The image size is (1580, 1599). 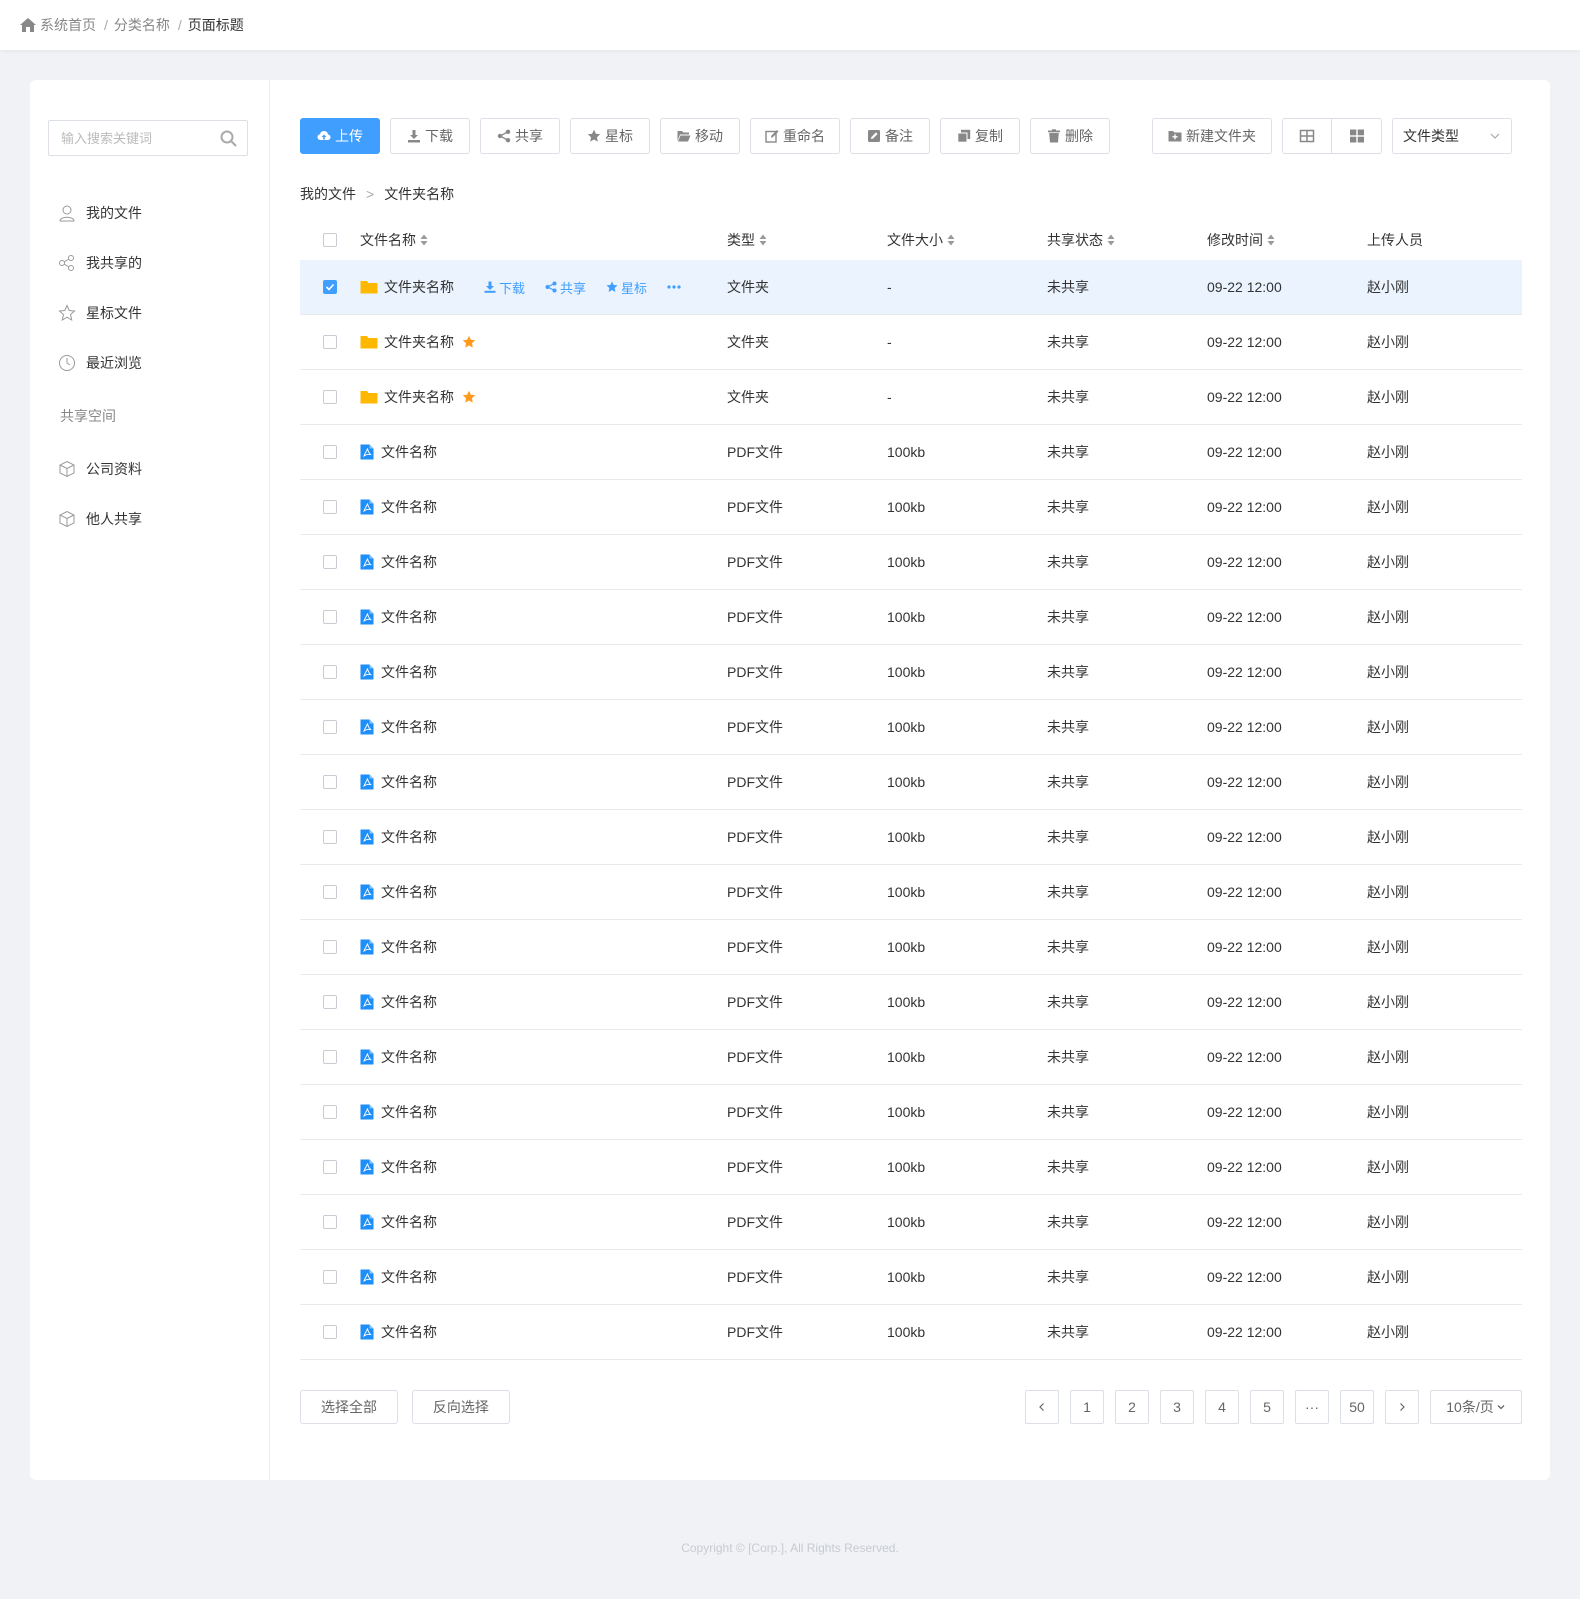 I want to click on header-time: 修改时间, so click(x=1241, y=240).